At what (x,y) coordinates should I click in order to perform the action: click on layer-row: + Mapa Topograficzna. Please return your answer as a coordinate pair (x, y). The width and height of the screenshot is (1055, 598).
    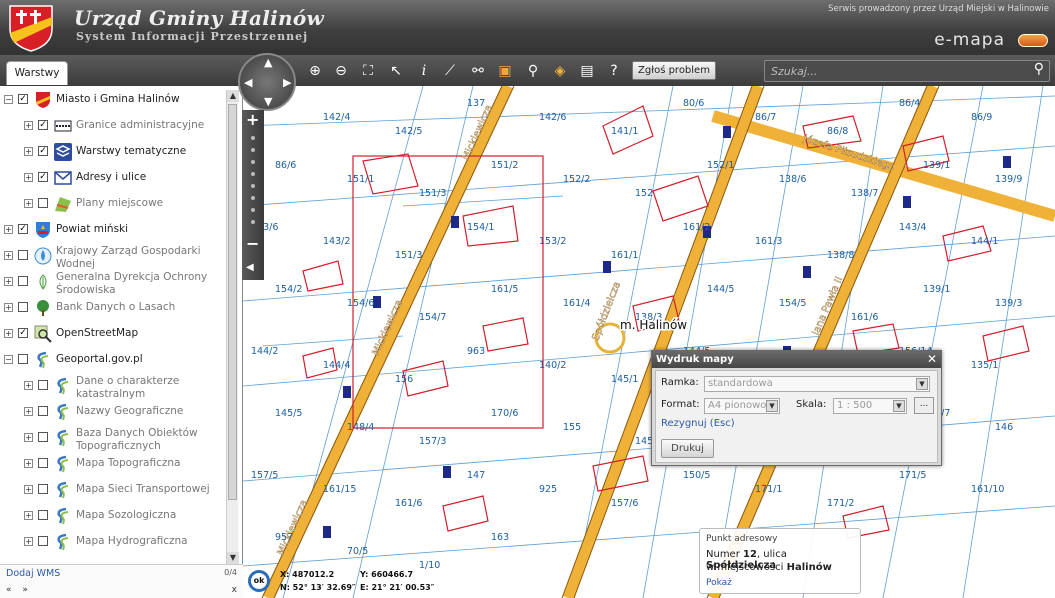
    Looking at the image, I should click on (113, 464).